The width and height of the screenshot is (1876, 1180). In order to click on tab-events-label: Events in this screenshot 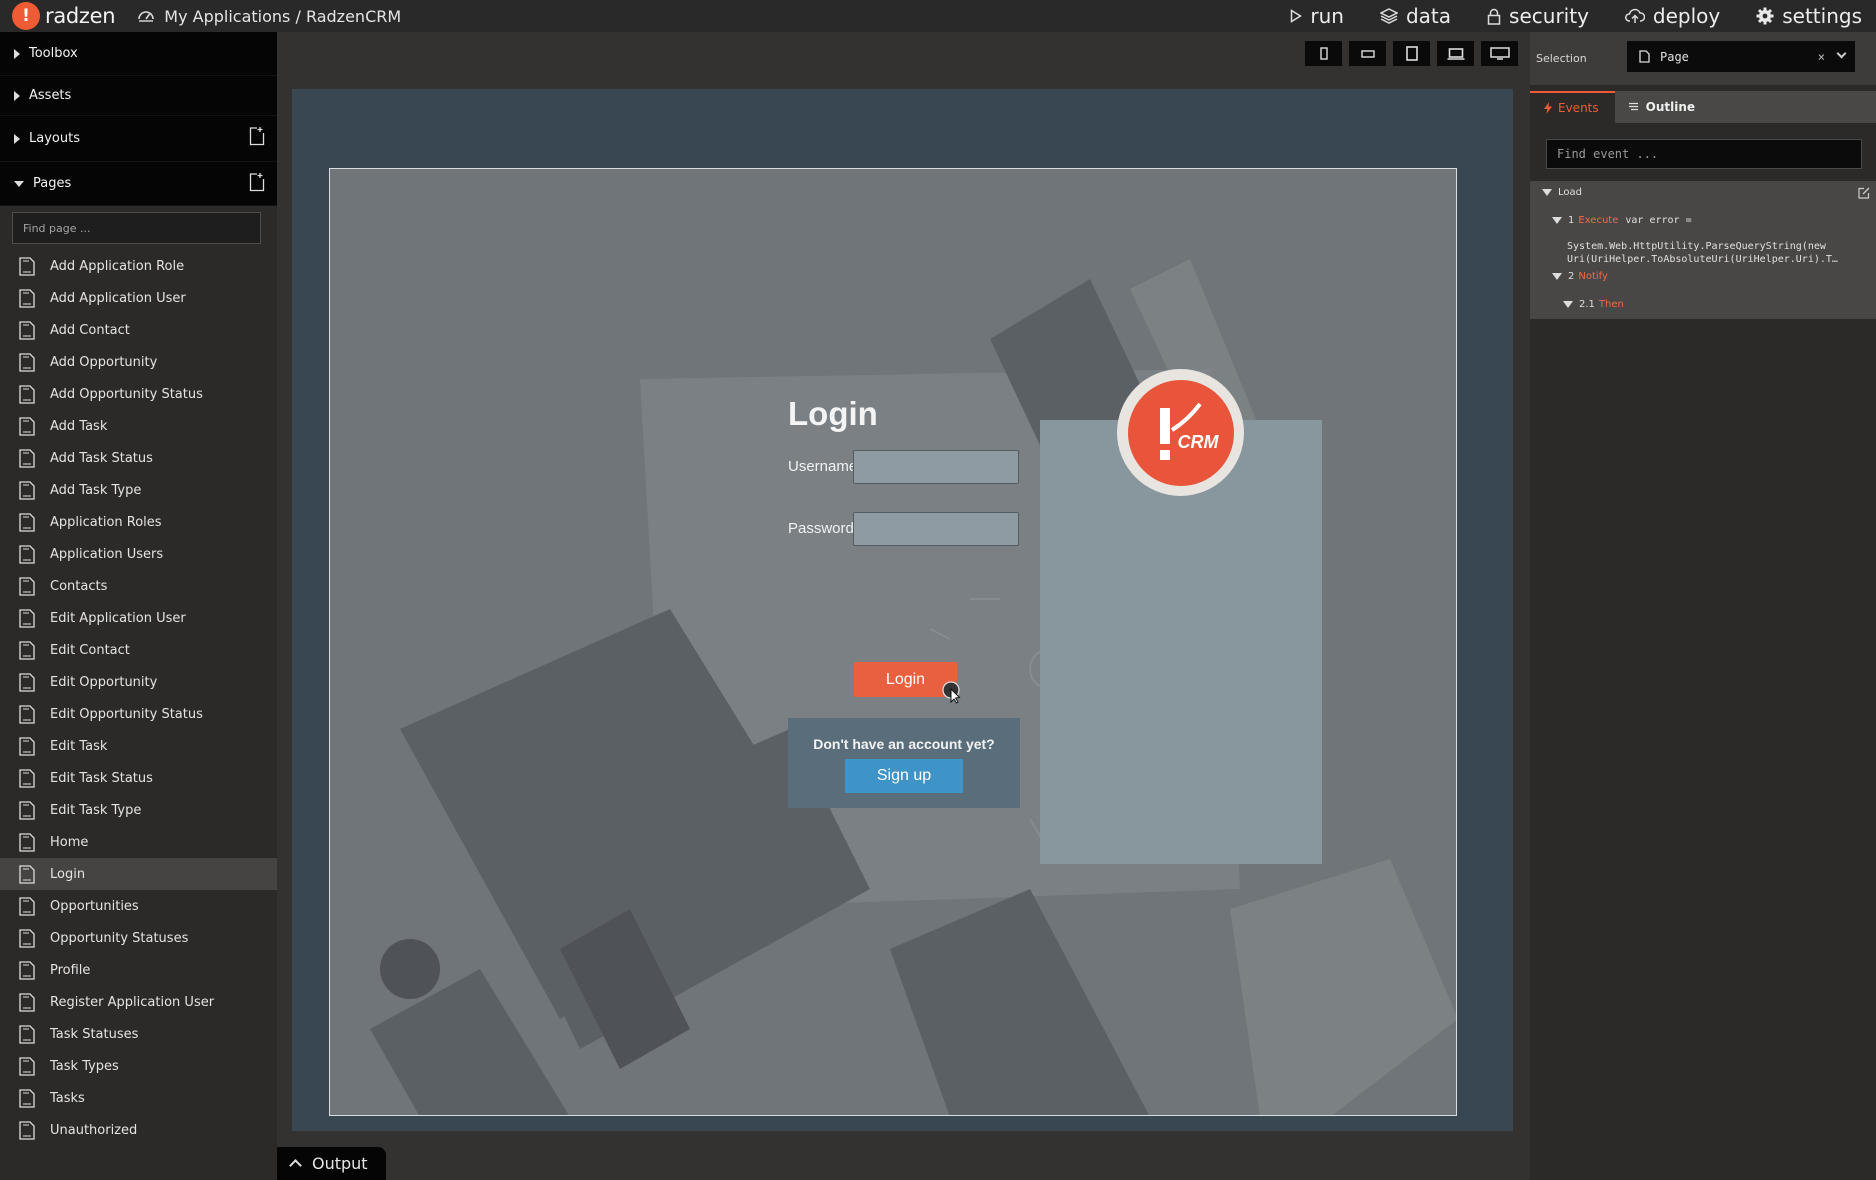, I will do `click(1578, 108)`.